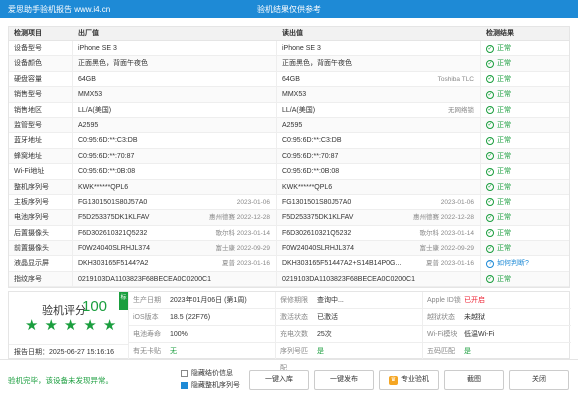  What do you see at coordinates (175, 109) in the screenshot?
I see `factory-cell: LL/A(美国)` at bounding box center [175, 109].